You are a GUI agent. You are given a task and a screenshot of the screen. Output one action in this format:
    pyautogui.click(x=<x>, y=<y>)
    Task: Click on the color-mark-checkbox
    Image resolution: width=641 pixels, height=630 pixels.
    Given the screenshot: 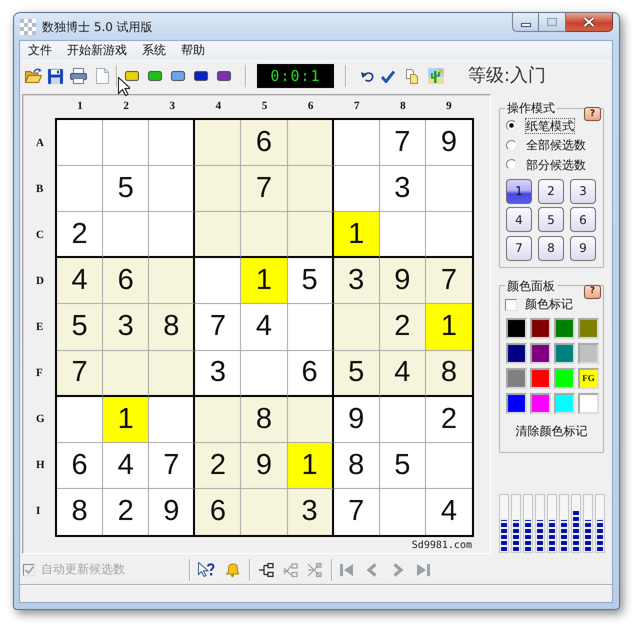 What is the action you would take?
    pyautogui.click(x=511, y=304)
    